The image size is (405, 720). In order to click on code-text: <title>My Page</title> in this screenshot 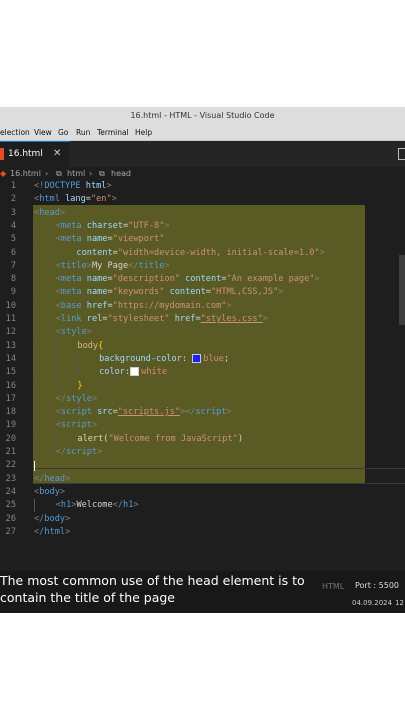, I will do `click(102, 266)`.